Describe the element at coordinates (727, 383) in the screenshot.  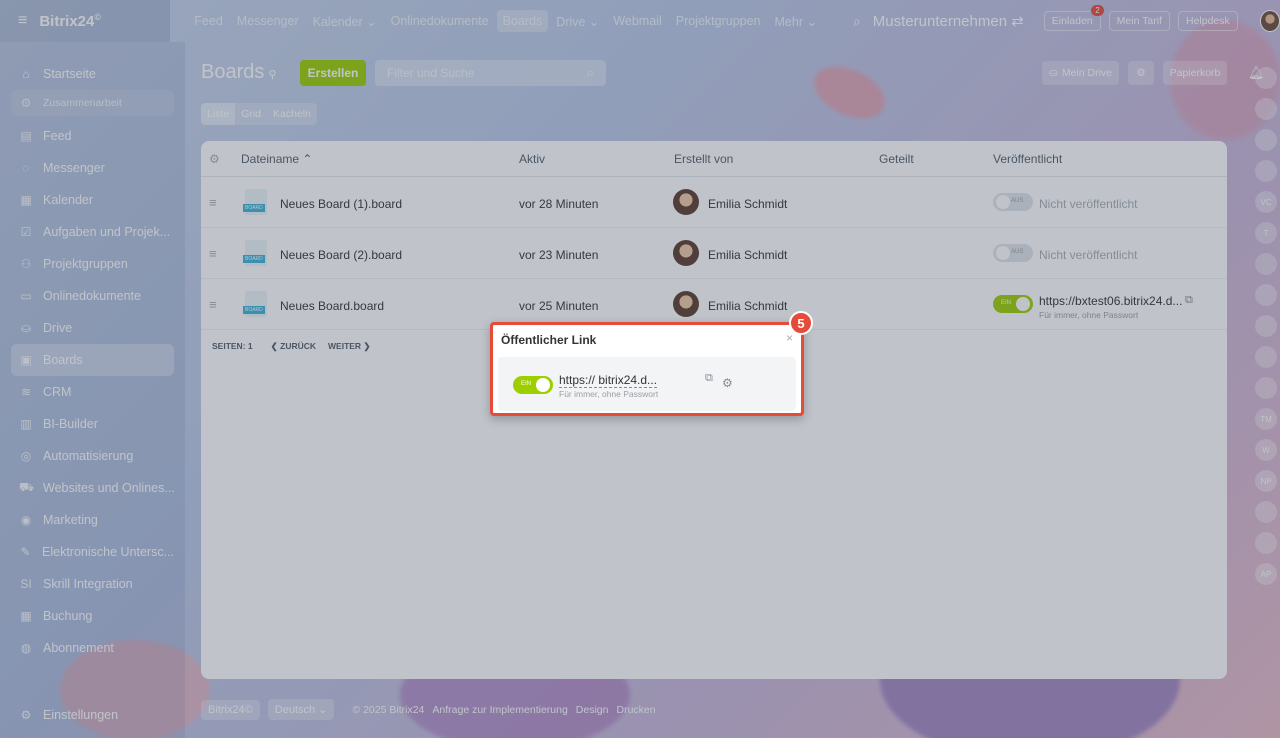
I see `gear-icon: ⚙` at that location.